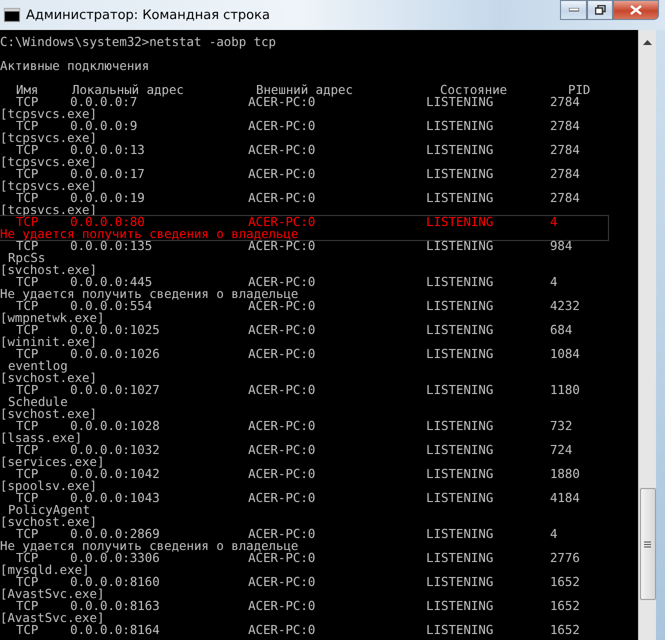 The width and height of the screenshot is (665, 640). Describe the element at coordinates (474, 89) in the screenshot. I see `column-header: Состояние` at that location.